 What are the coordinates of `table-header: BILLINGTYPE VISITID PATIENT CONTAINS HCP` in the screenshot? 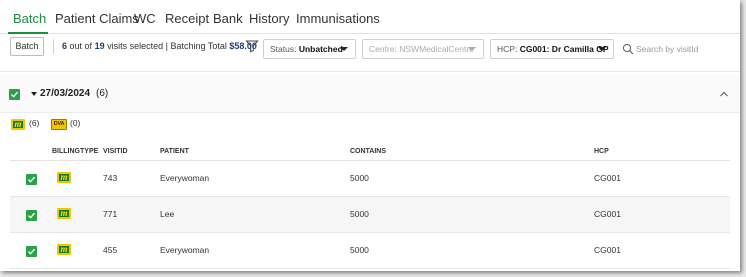 It's located at (370, 152).